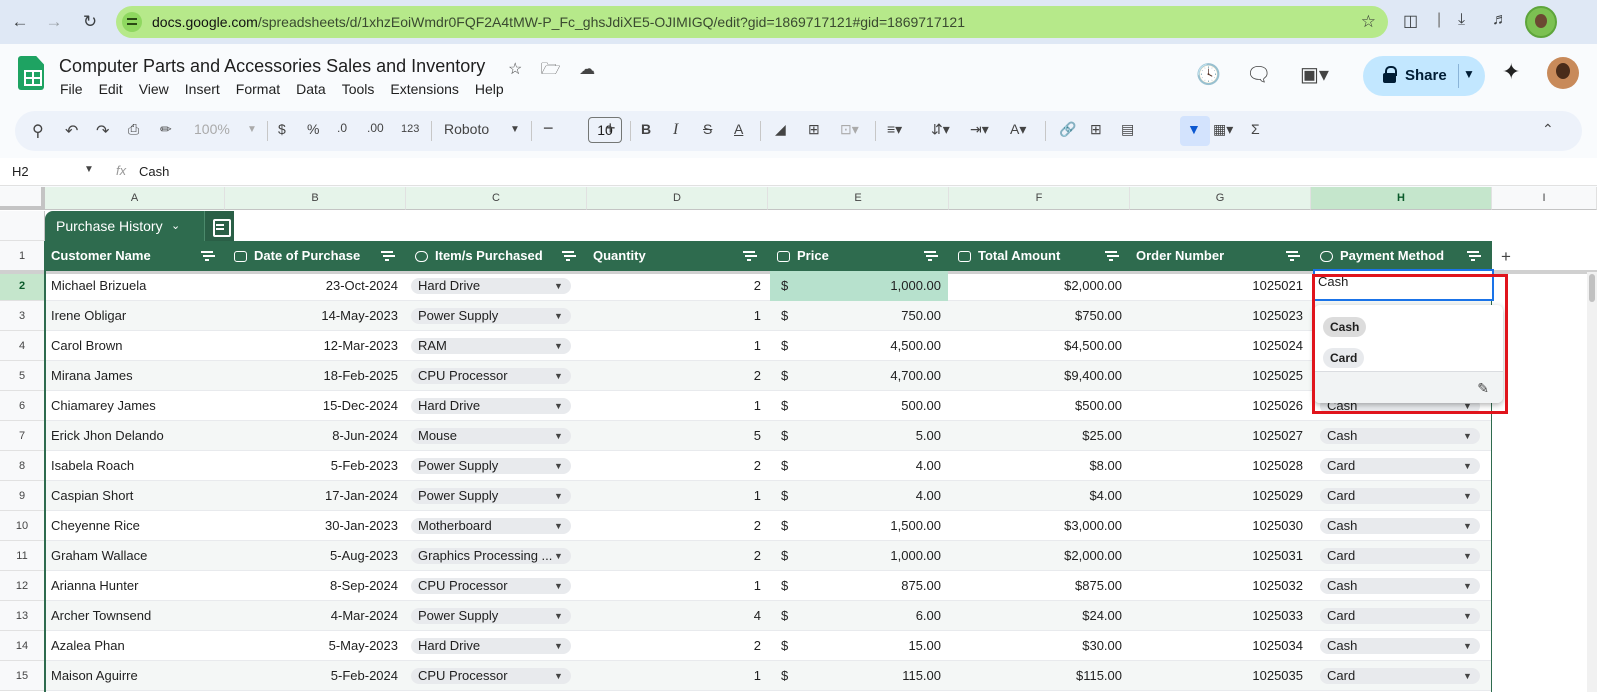 This screenshot has height=692, width=1597. I want to click on search-menus-icon: ⚲, so click(38, 131).